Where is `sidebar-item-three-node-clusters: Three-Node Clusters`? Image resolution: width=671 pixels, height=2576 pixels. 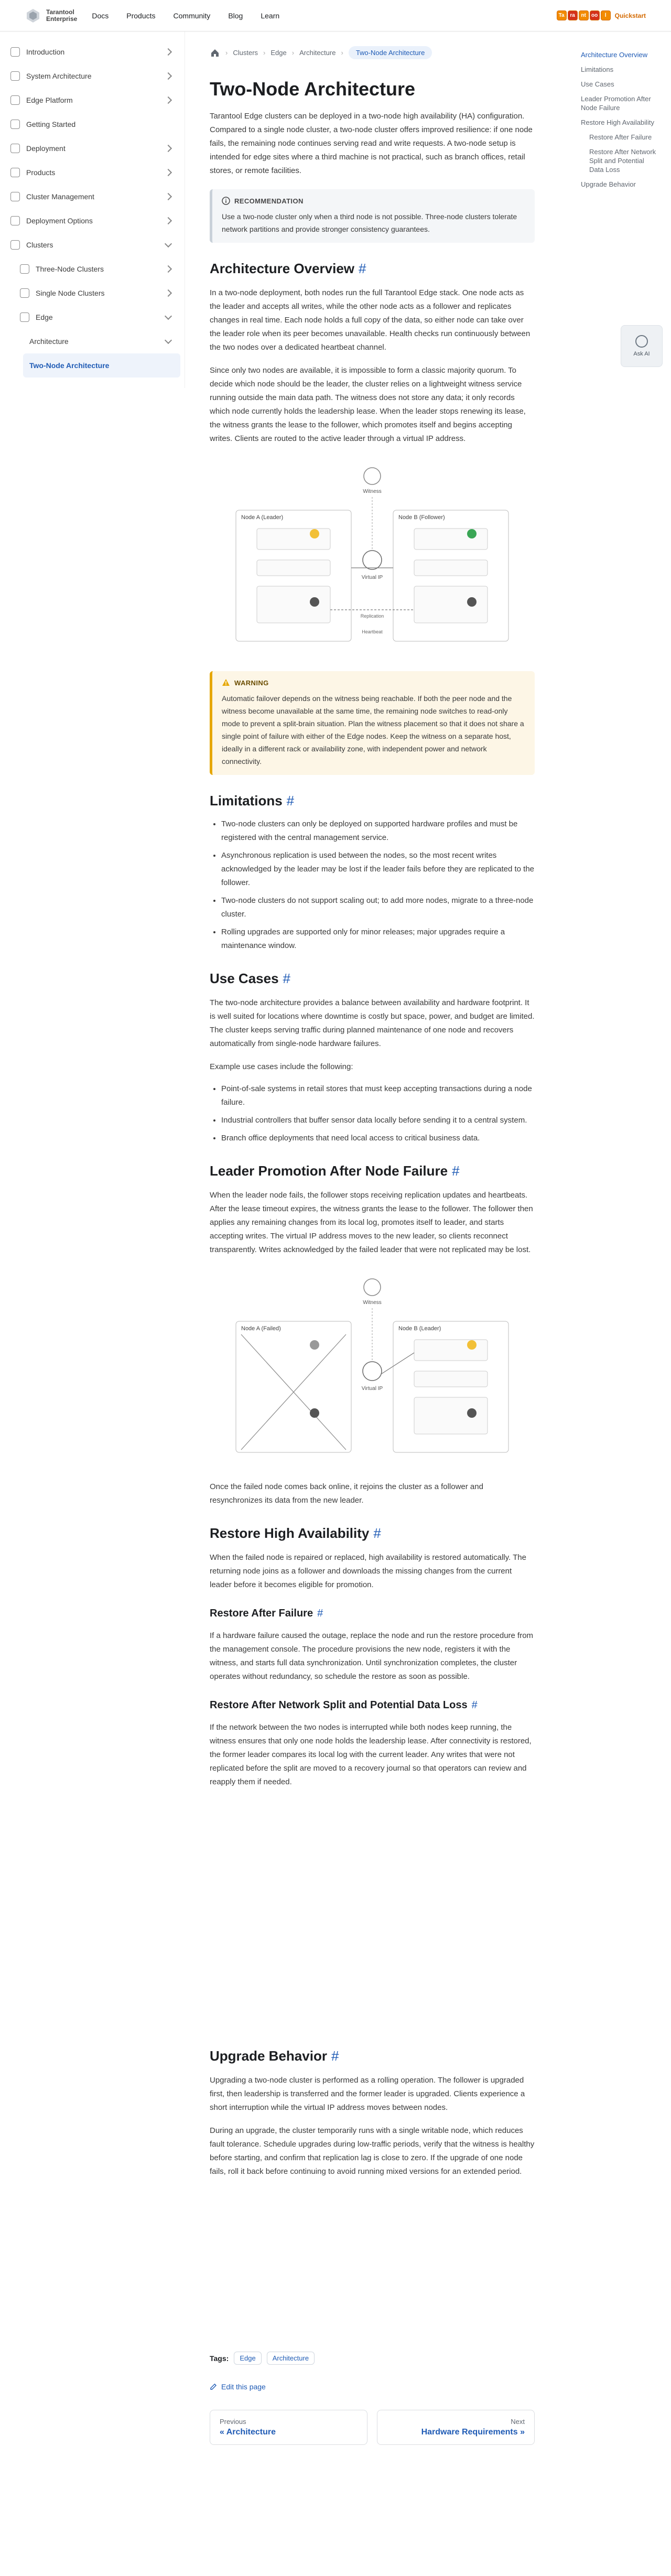
sidebar-item-three-node-clusters: Three-Node Clusters is located at coordinates (97, 269).